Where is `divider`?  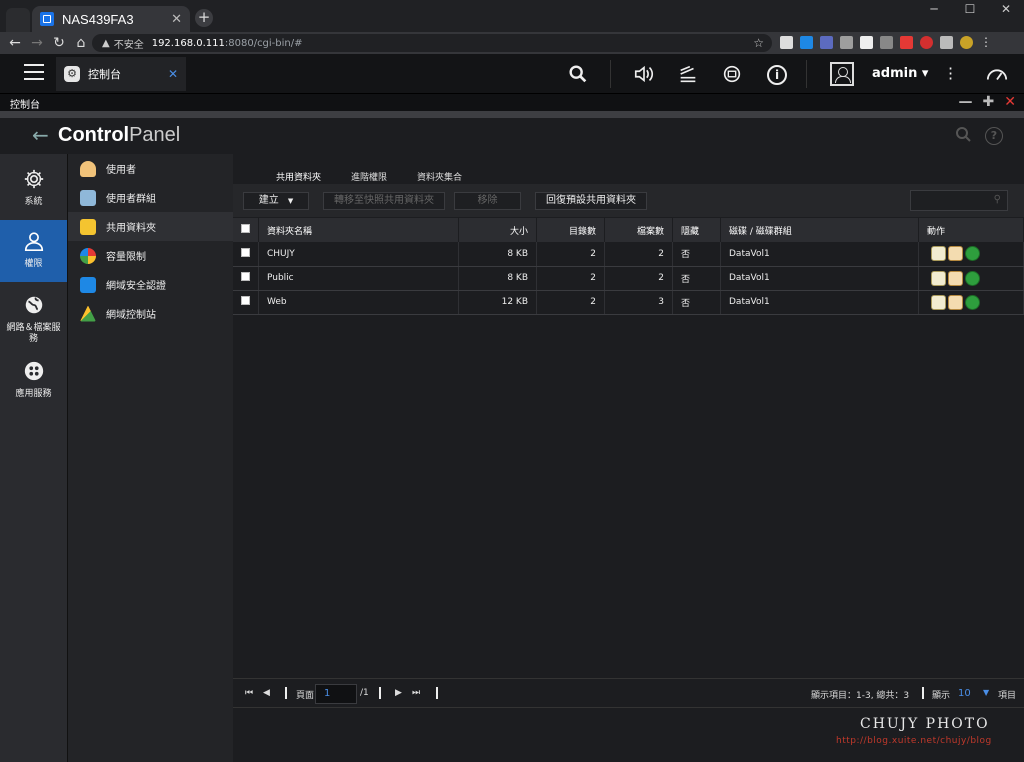 divider is located at coordinates (512, 114).